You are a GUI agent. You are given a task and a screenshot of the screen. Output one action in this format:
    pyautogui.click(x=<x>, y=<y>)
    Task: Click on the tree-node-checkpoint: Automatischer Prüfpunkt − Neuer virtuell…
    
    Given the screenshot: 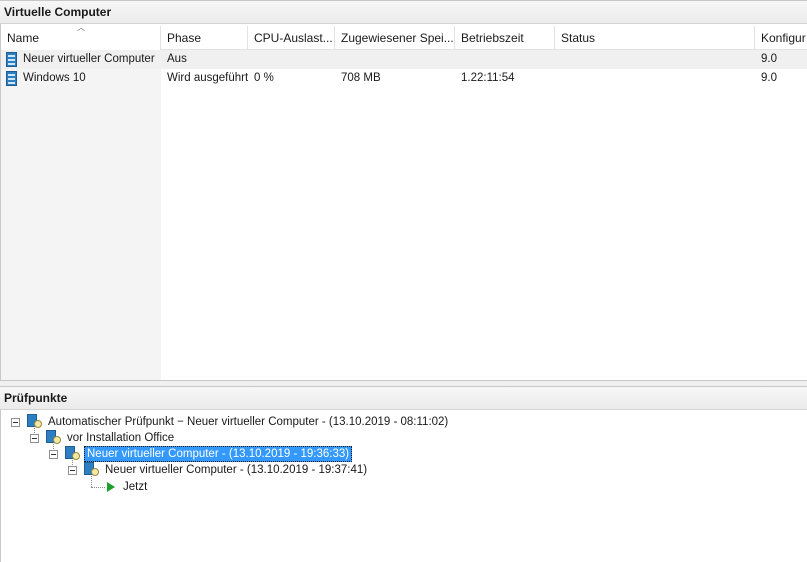 What is the action you would take?
    pyautogui.click(x=229, y=422)
    